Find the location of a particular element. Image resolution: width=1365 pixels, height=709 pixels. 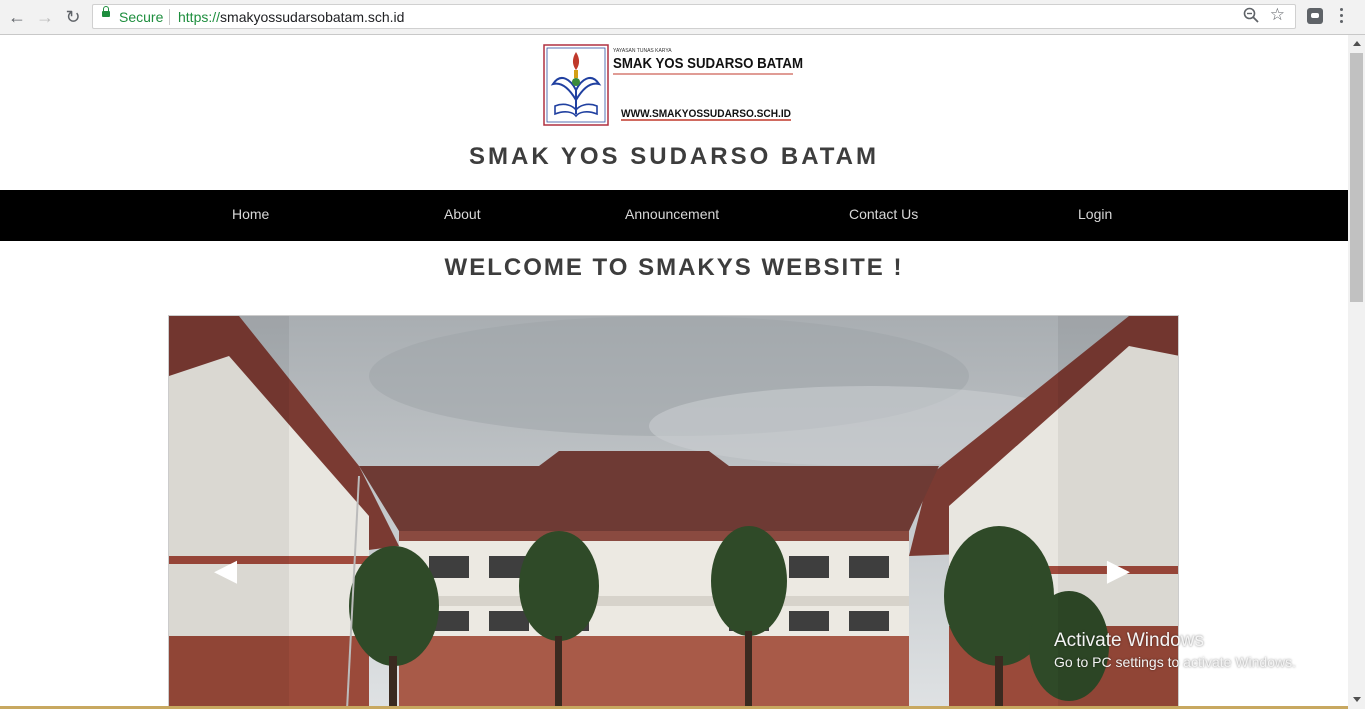

divider is located at coordinates (169, 17).